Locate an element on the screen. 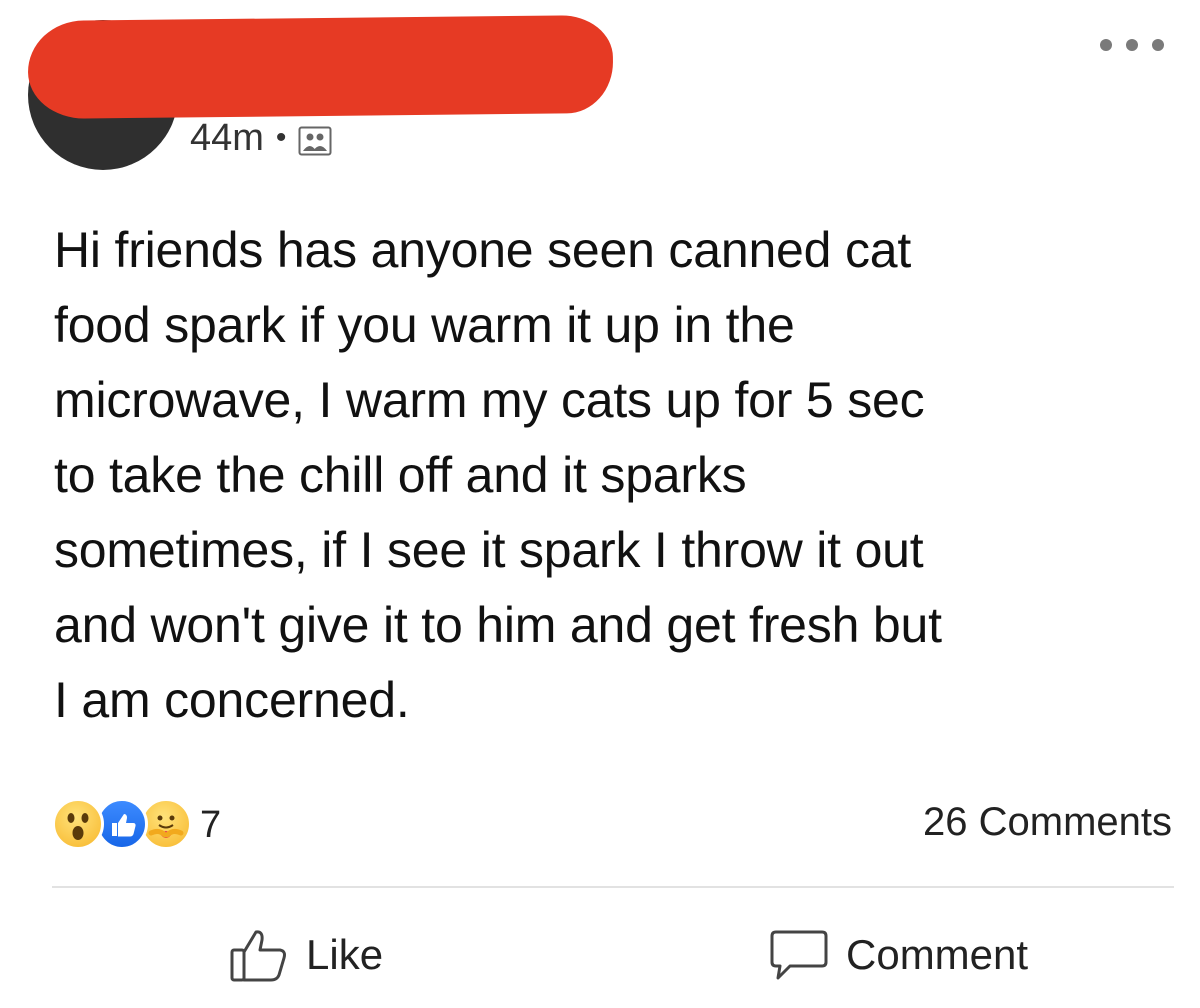  comment-bubble-icon is located at coordinates (799, 955).